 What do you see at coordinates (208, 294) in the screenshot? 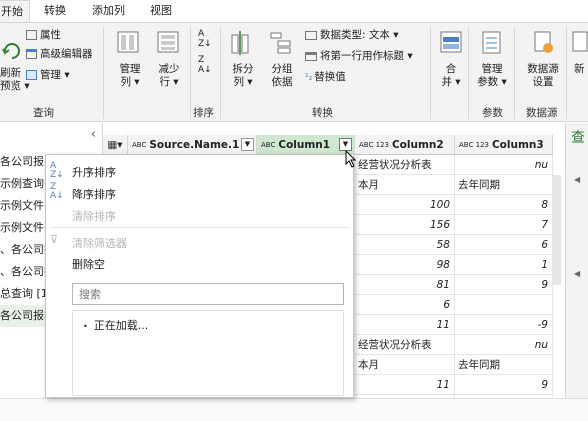
I see `search-input` at bounding box center [208, 294].